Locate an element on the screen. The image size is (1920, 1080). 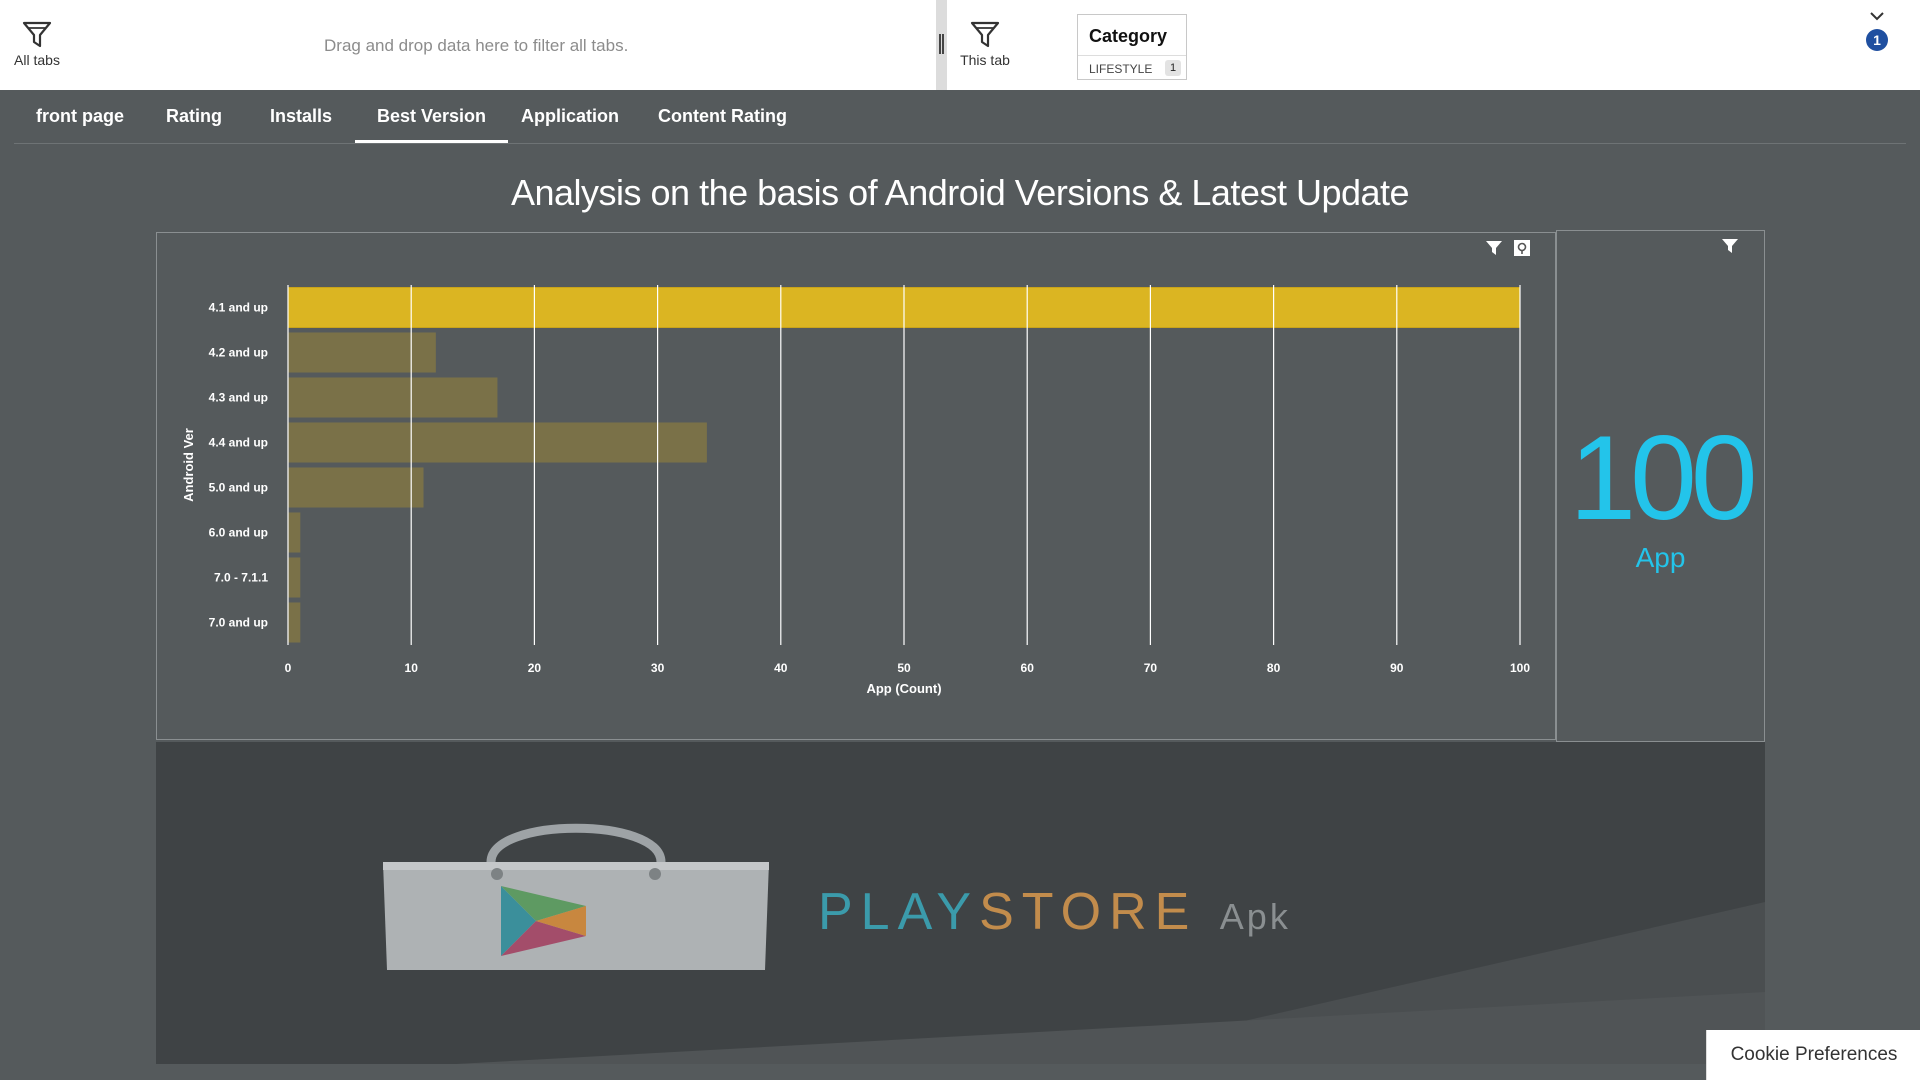
all-tabs-label: All tabs is located at coordinates (37, 60).